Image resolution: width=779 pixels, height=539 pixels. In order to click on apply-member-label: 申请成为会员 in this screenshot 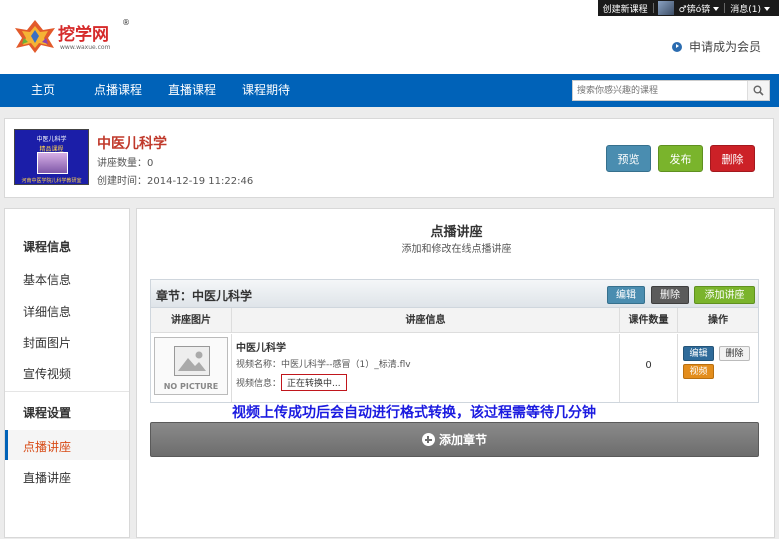, I will do `click(724, 47)`.